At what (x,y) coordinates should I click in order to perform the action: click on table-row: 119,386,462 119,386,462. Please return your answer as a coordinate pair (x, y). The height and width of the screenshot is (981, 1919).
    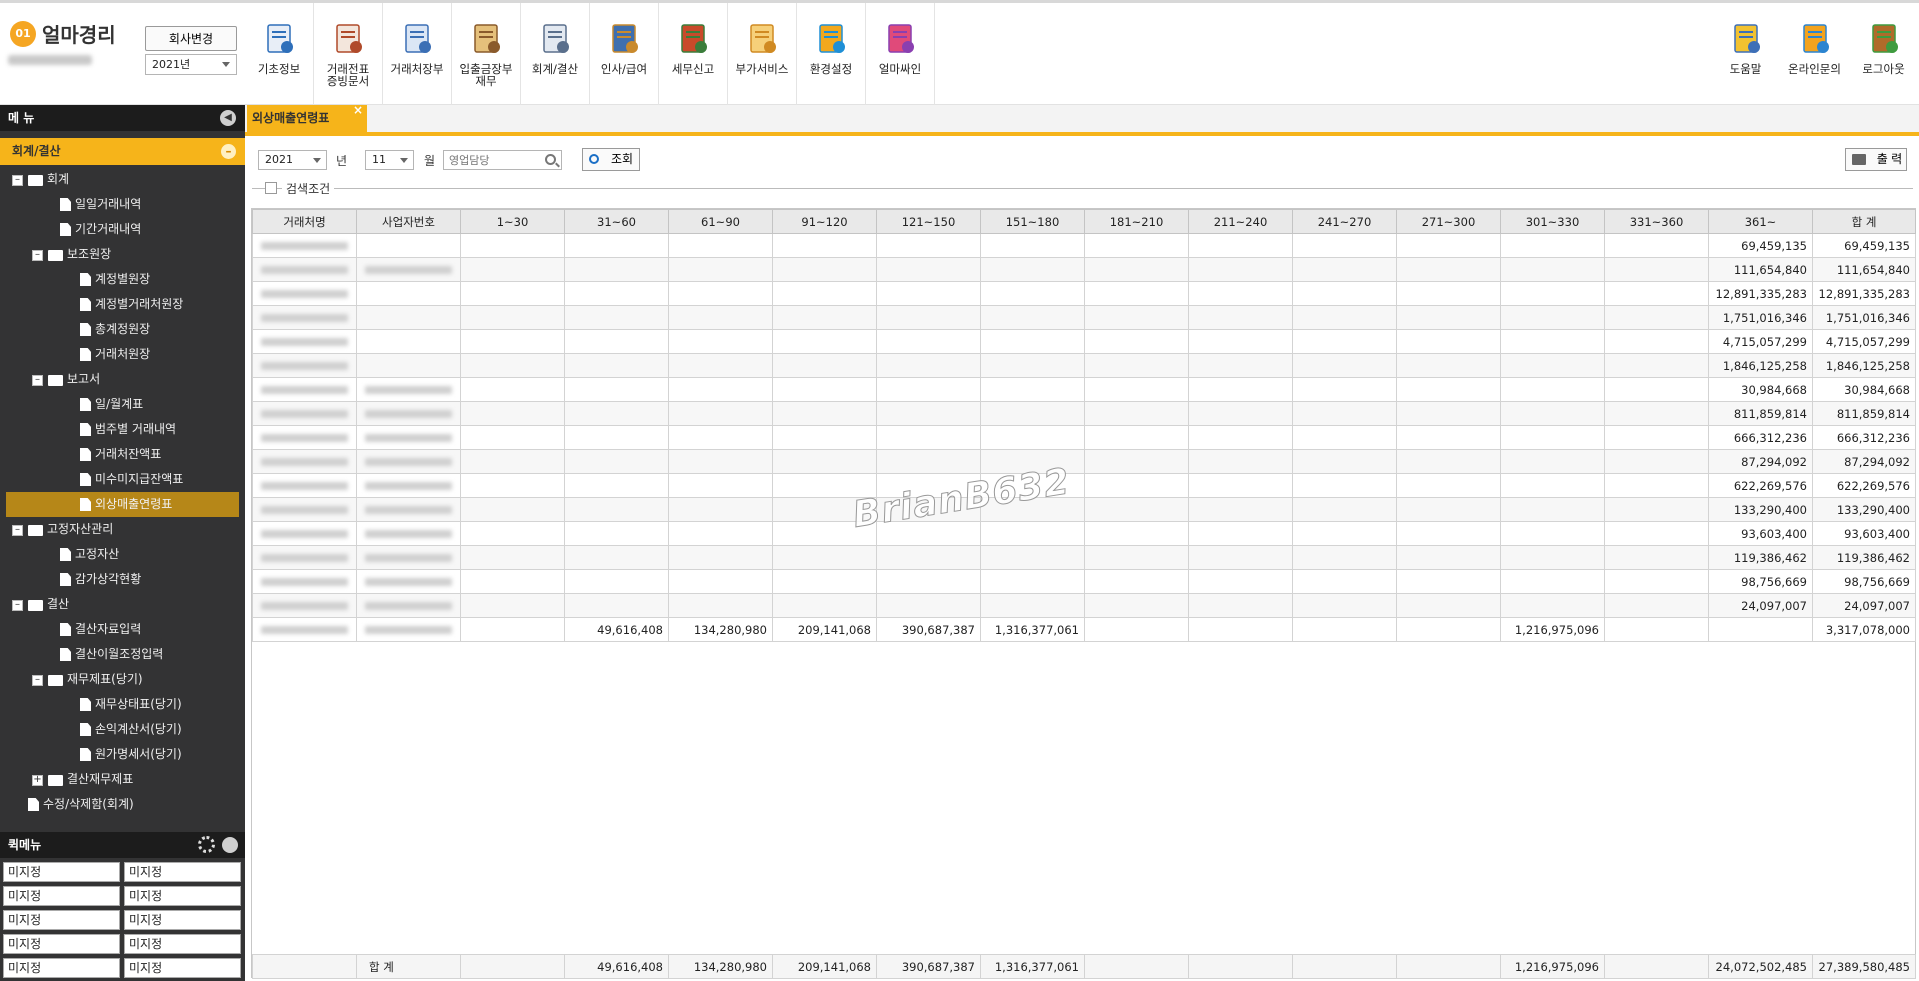
    Looking at the image, I should click on (1084, 557).